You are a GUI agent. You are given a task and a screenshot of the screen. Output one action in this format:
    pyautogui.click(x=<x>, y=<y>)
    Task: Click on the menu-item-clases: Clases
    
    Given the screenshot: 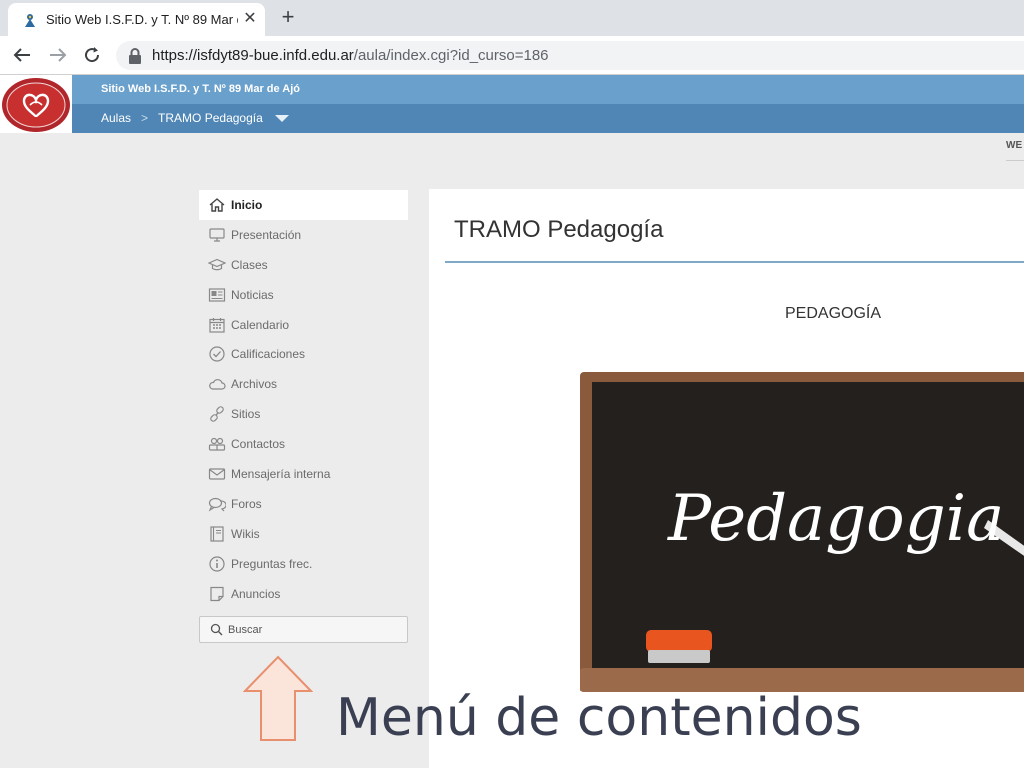 What is the action you would take?
    pyautogui.click(x=303, y=265)
    